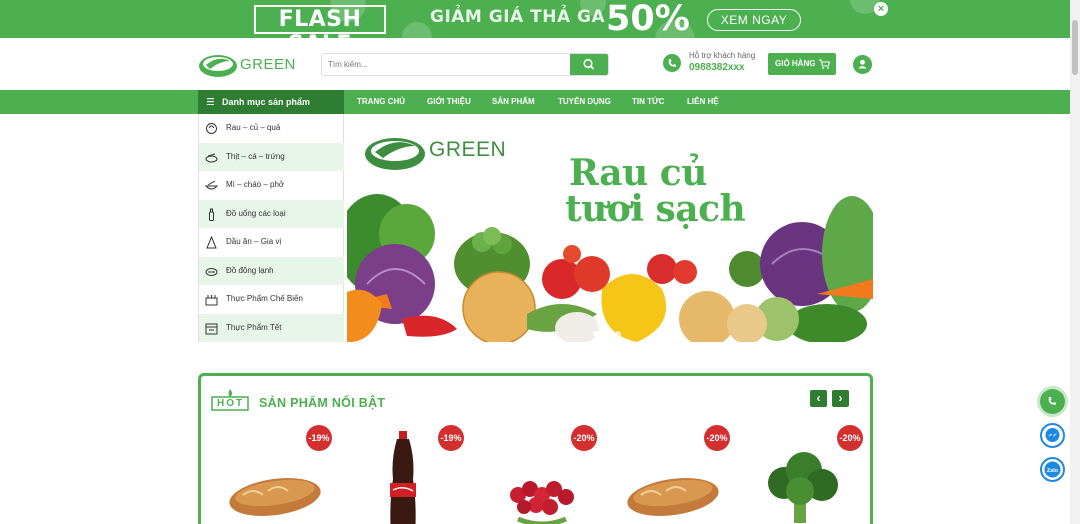 The height and width of the screenshot is (524, 1080). I want to click on category-item: Đồ đông lạnh, so click(271, 270).